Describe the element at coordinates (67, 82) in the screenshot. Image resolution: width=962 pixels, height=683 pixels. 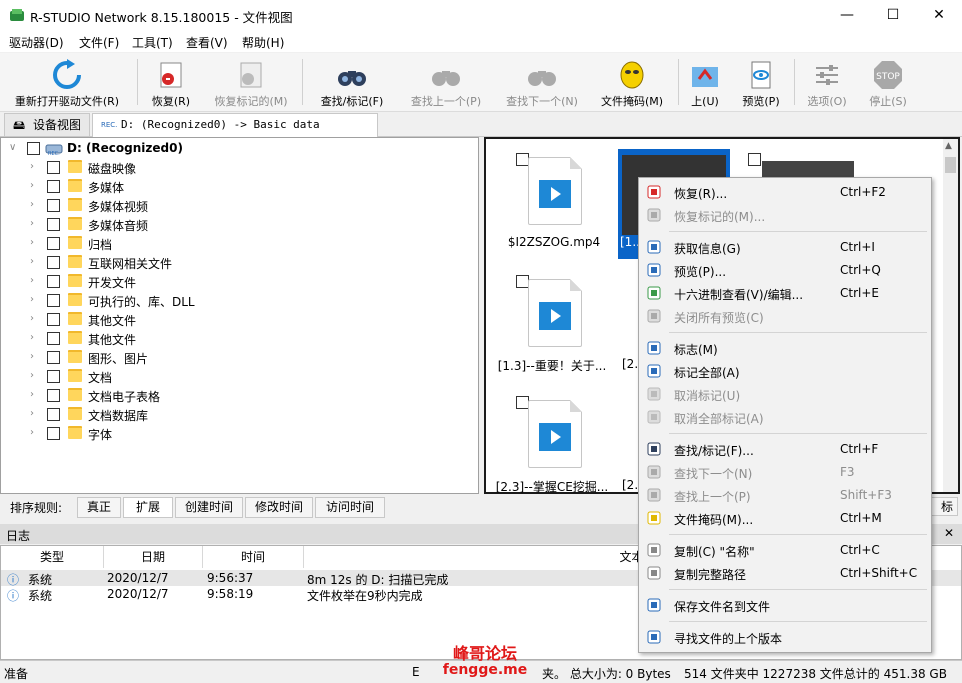
I see `reopen-drive-button: 重新打开驱动文件(R)` at that location.